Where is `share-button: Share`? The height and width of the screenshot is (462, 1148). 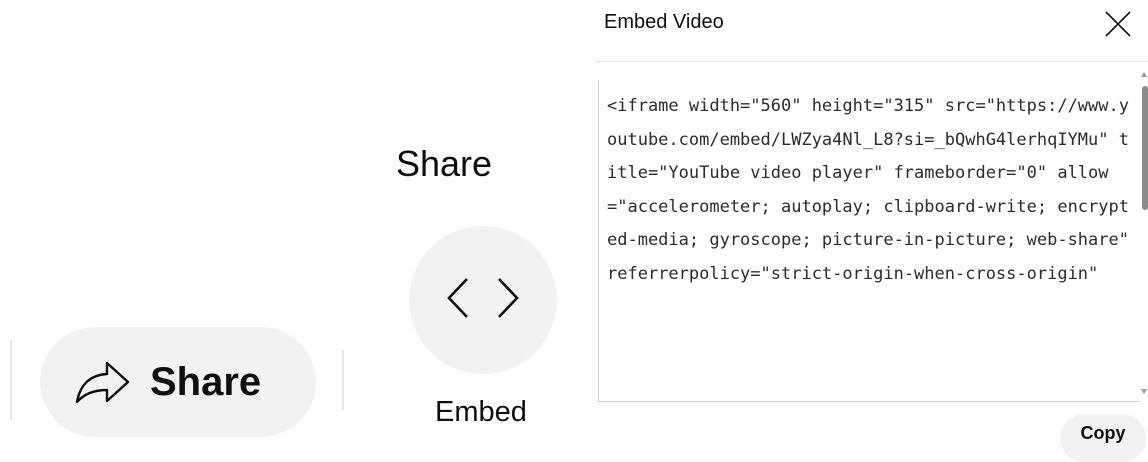
share-button: Share is located at coordinates (178, 382).